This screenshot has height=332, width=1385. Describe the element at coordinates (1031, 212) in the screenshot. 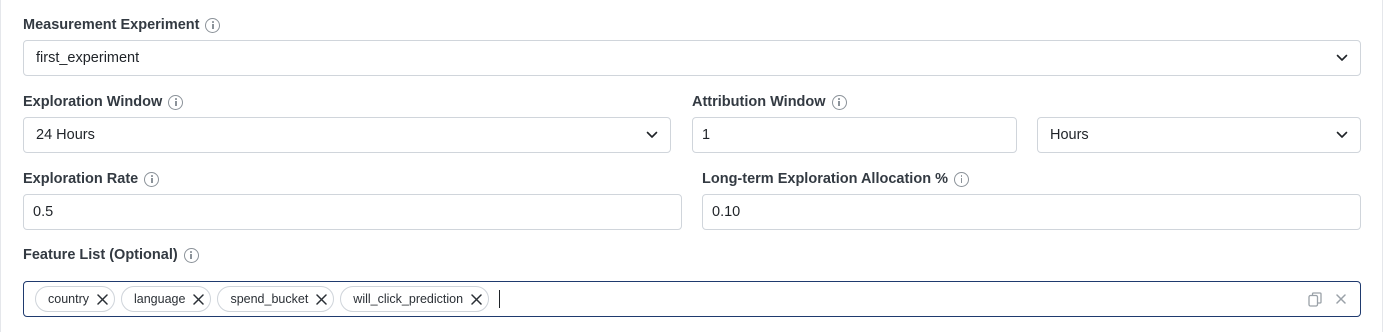

I see `long-term-allocation-input: 0.10` at that location.